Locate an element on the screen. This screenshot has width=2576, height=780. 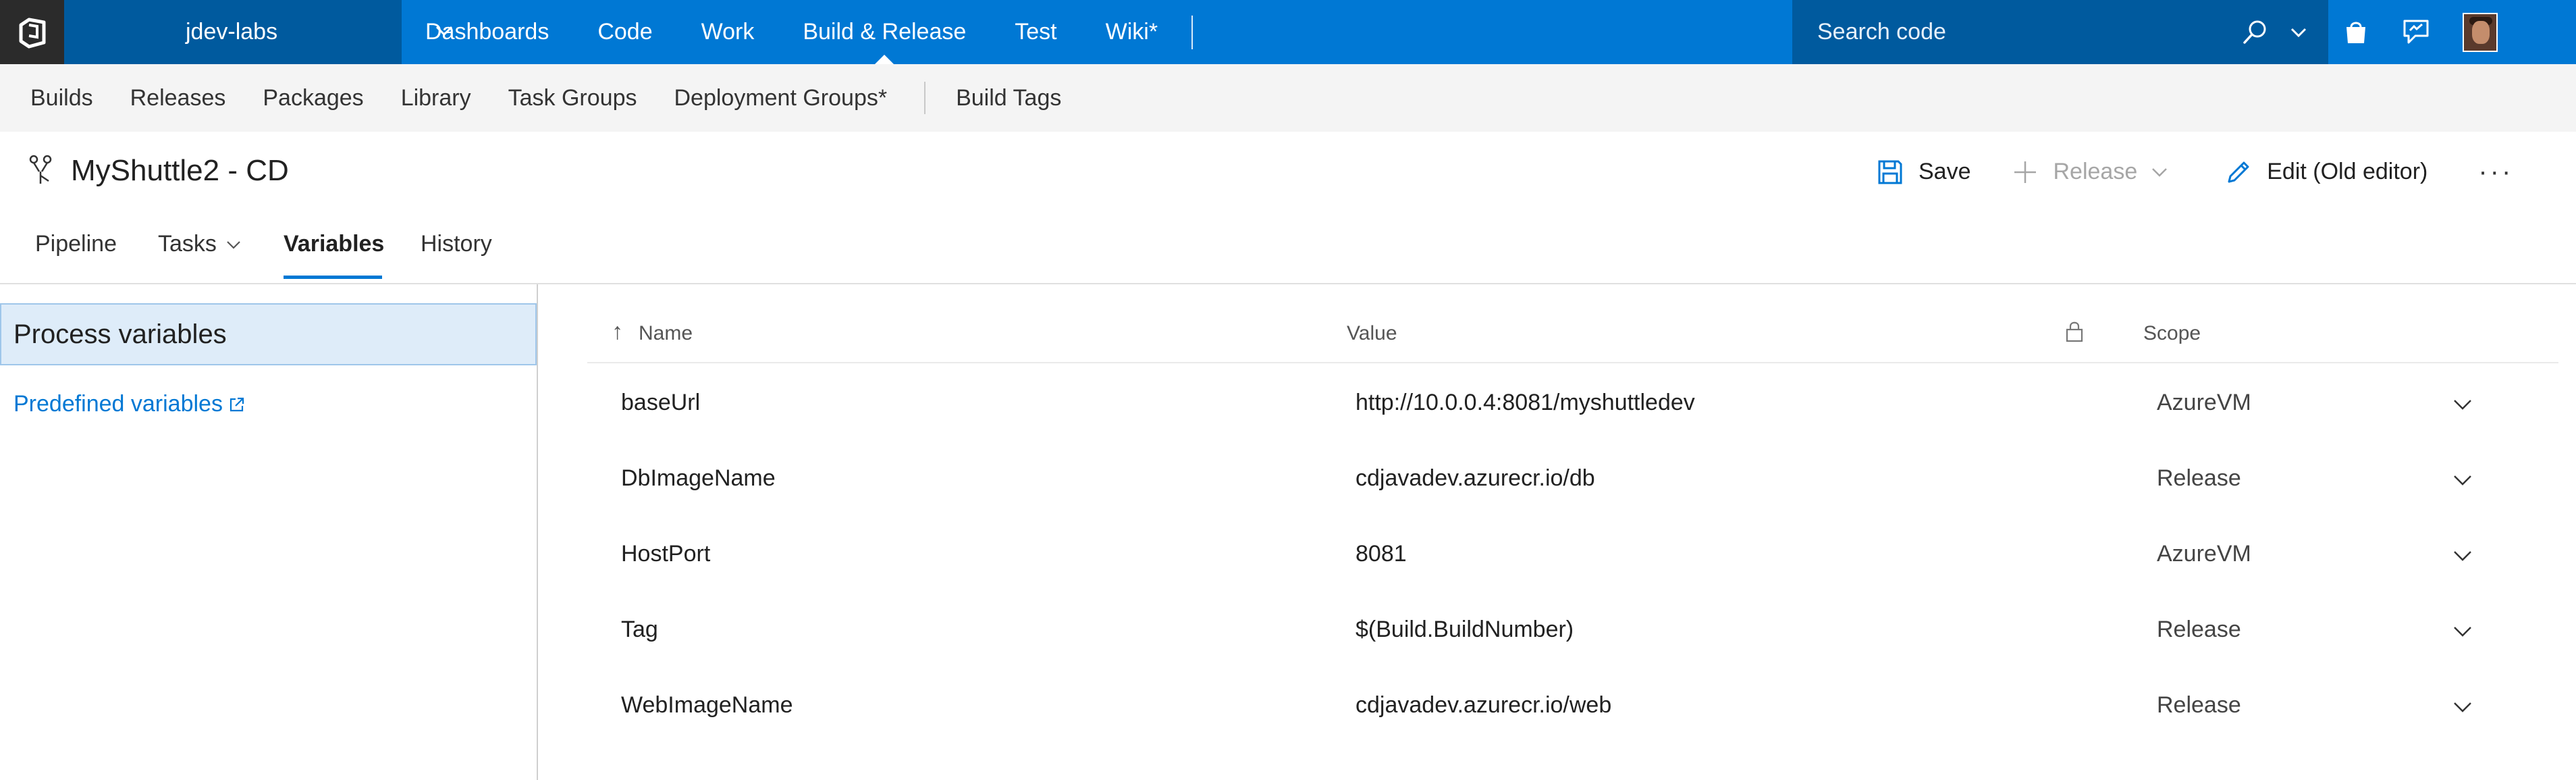
variable-name: Tag is located at coordinates (639, 630).